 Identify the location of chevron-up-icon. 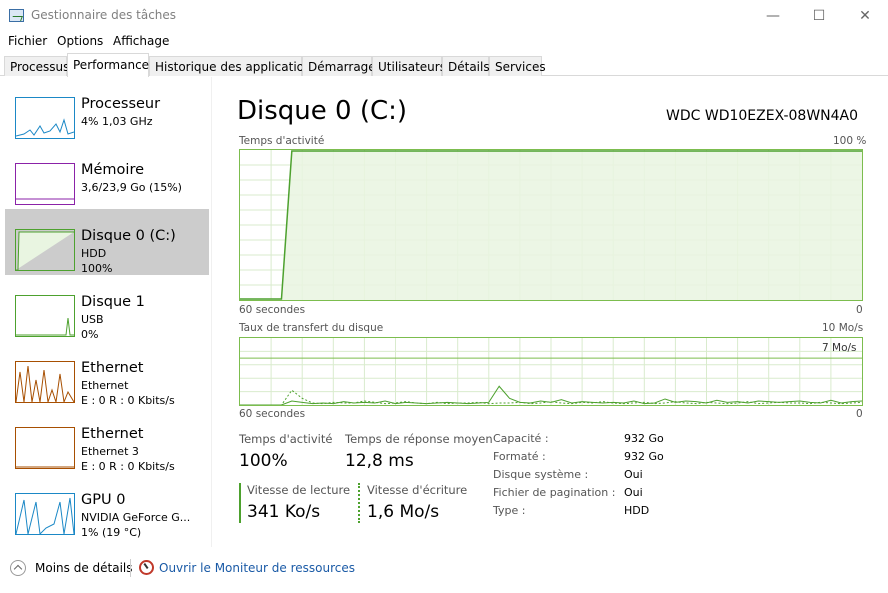
(18, 568).